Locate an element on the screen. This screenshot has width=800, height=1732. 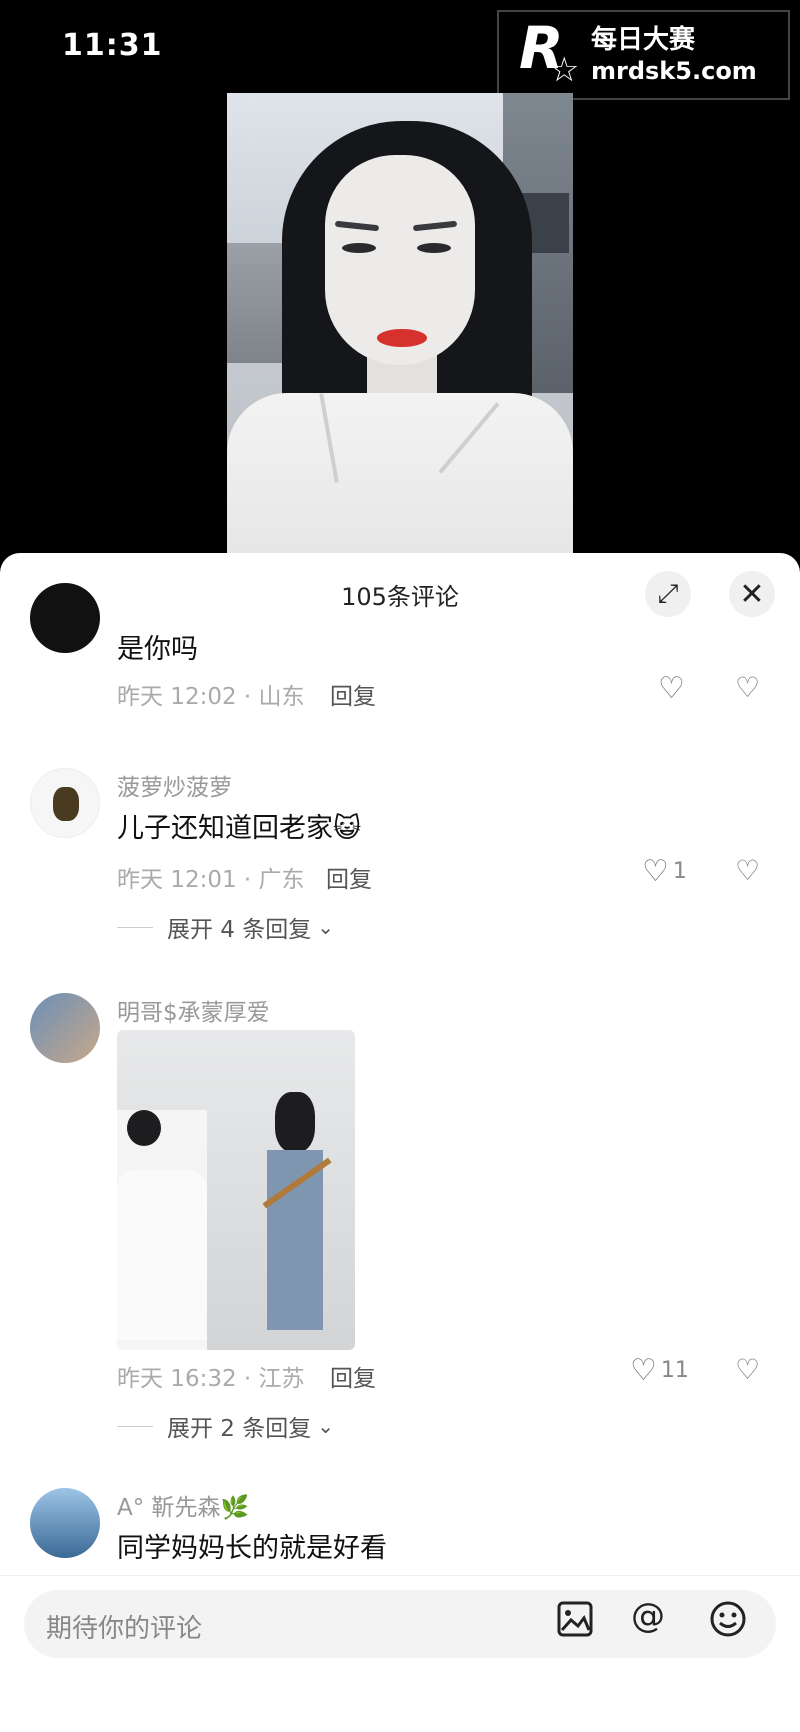
like-button: ♡ is located at coordinates (671, 688).